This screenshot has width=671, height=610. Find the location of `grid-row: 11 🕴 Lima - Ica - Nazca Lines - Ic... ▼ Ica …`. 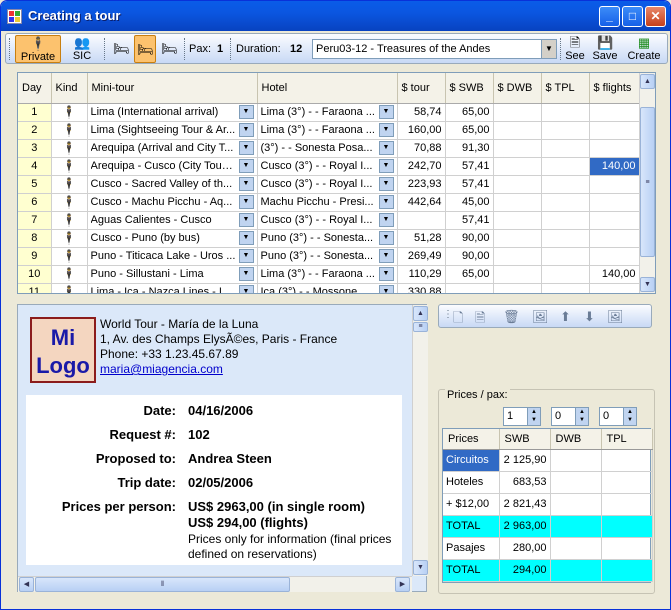

grid-row: 11 🕴 Lima - Ica - Nazca Lines - Ic... ▼ Ica … is located at coordinates (329, 288).